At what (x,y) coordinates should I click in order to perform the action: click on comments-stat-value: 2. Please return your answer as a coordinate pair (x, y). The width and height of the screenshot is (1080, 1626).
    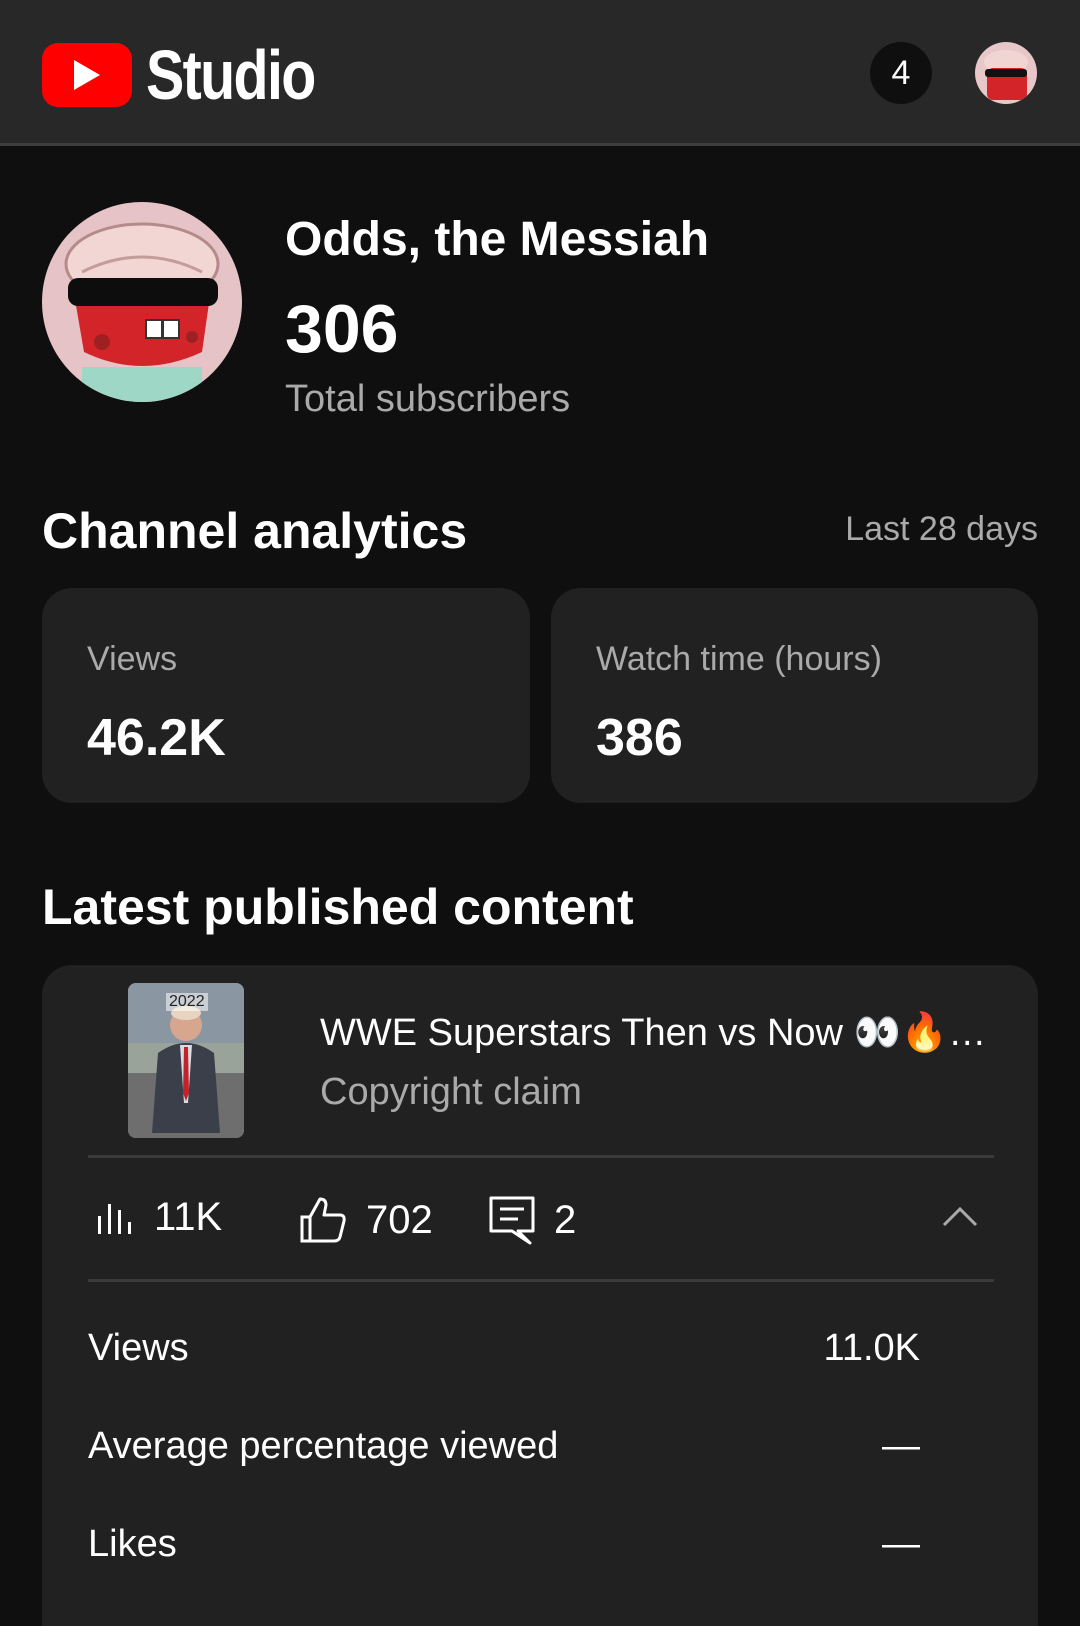
    Looking at the image, I should click on (565, 1219).